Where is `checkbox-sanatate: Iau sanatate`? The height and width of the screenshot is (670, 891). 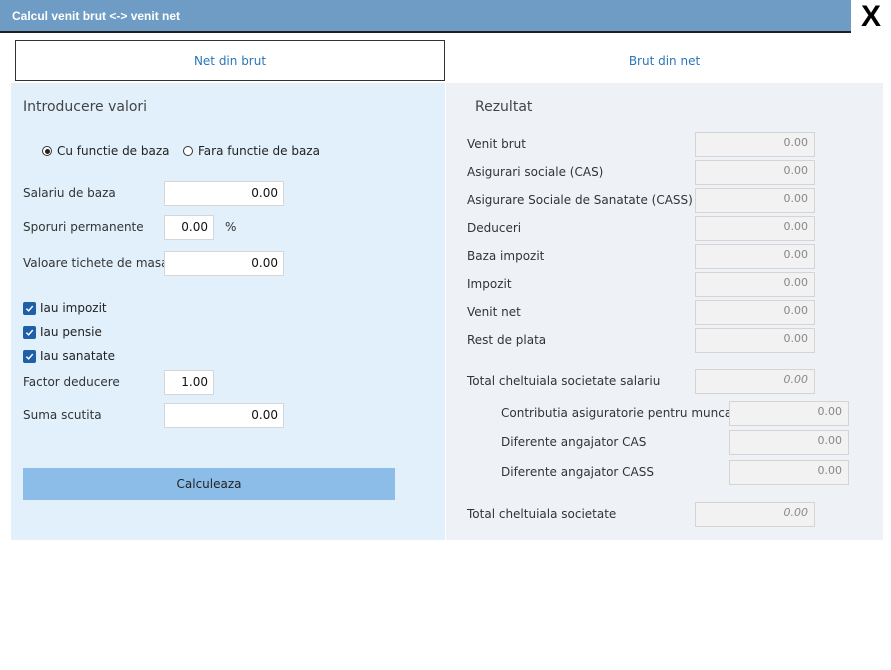
checkbox-sanatate: Iau sanatate is located at coordinates (69, 356).